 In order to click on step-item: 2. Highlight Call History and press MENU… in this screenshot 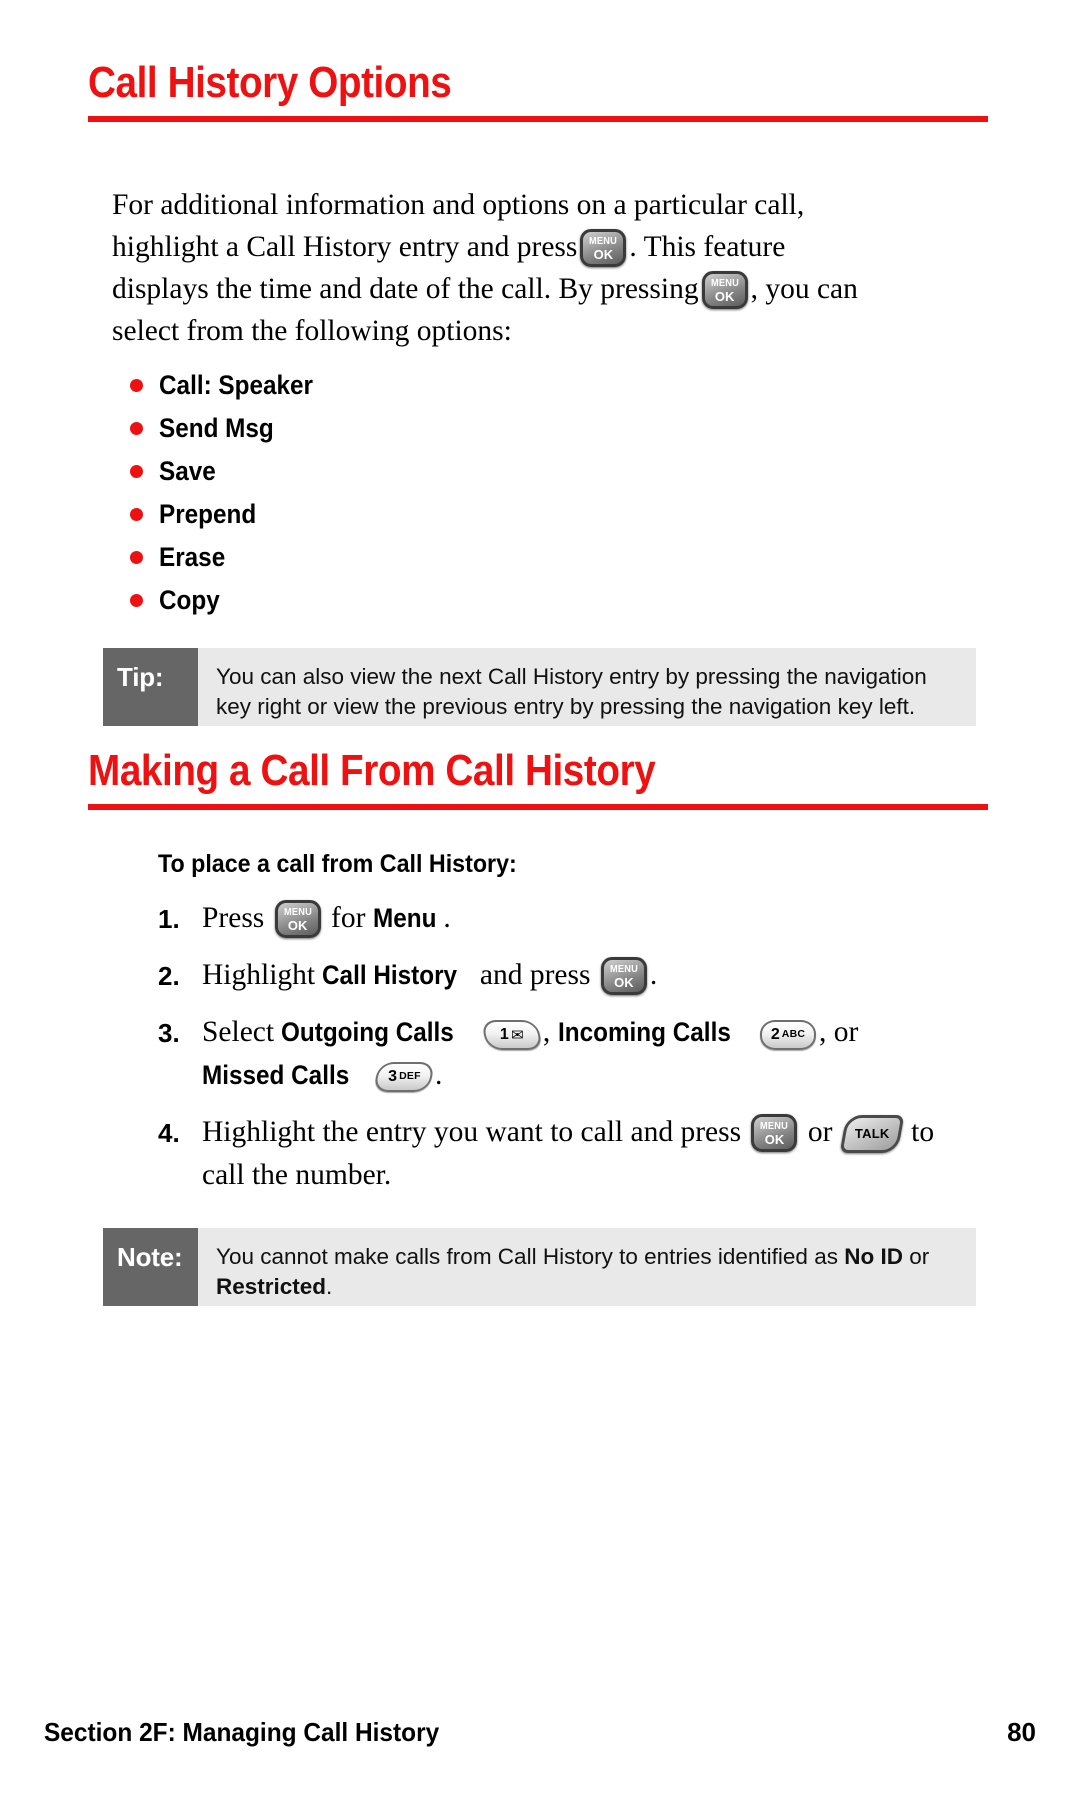, I will do `click(558, 975)`.